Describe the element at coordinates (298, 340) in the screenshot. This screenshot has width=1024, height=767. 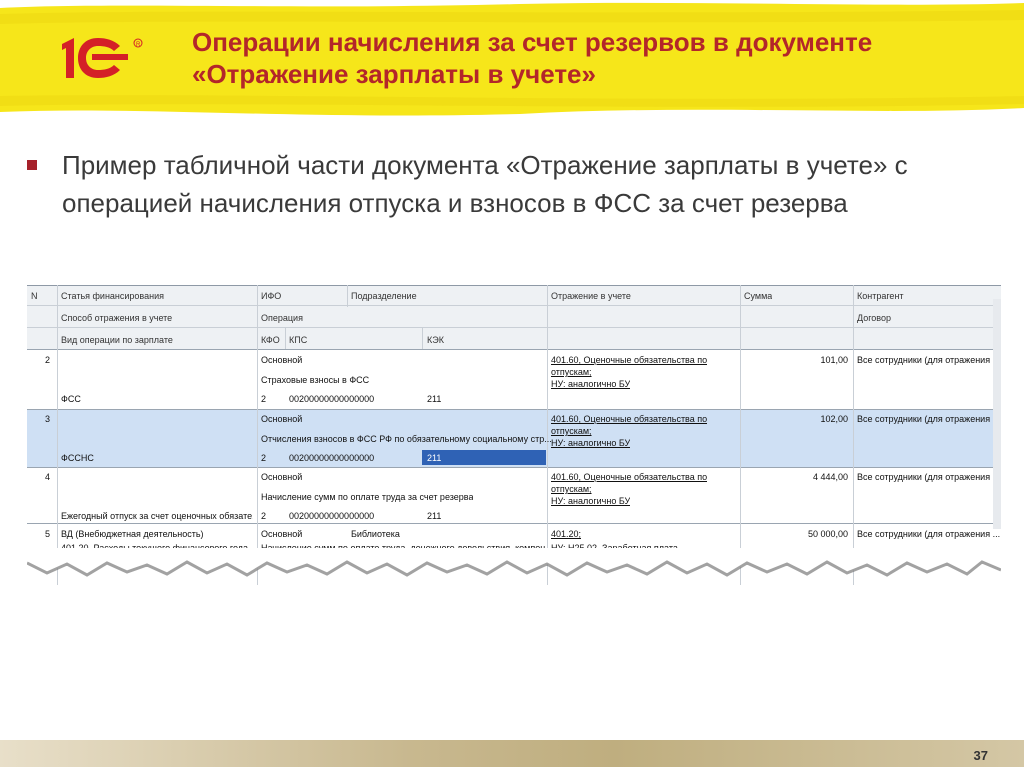
I see `col-header-kps: КПС` at that location.